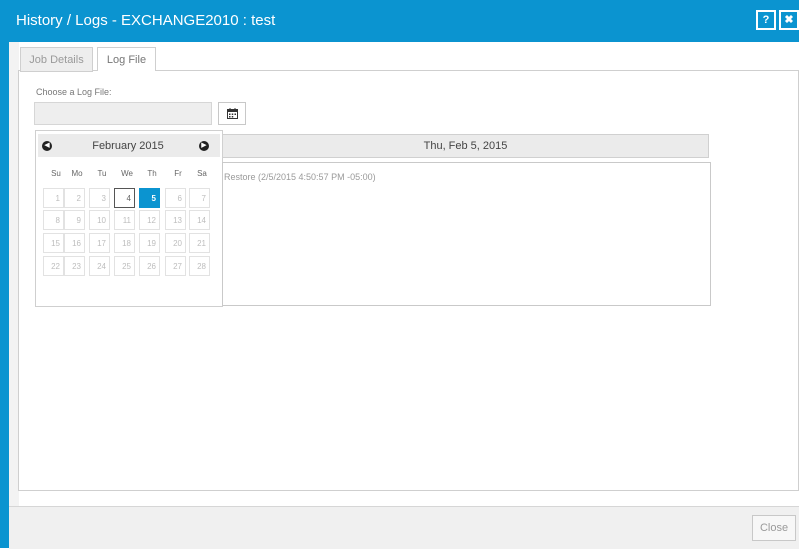 This screenshot has width=799, height=549. I want to click on calendar-day: 7, so click(199, 198).